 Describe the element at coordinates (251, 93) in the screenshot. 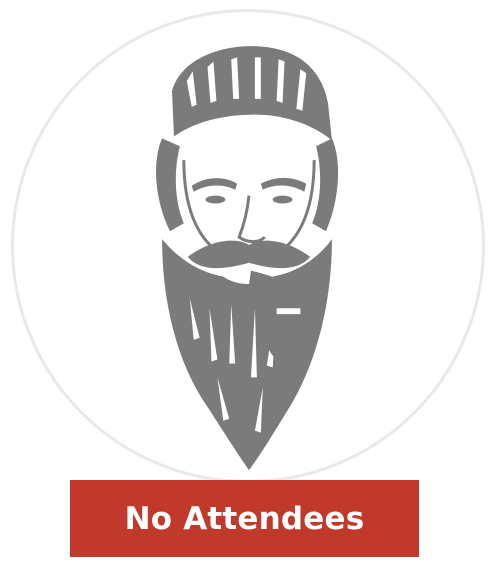

I see `beanie-shape` at that location.